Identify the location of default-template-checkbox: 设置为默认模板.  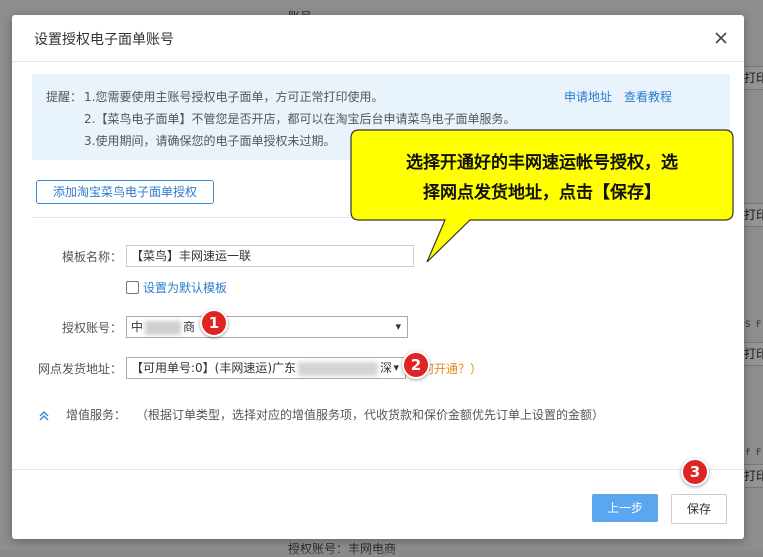
(176, 287).